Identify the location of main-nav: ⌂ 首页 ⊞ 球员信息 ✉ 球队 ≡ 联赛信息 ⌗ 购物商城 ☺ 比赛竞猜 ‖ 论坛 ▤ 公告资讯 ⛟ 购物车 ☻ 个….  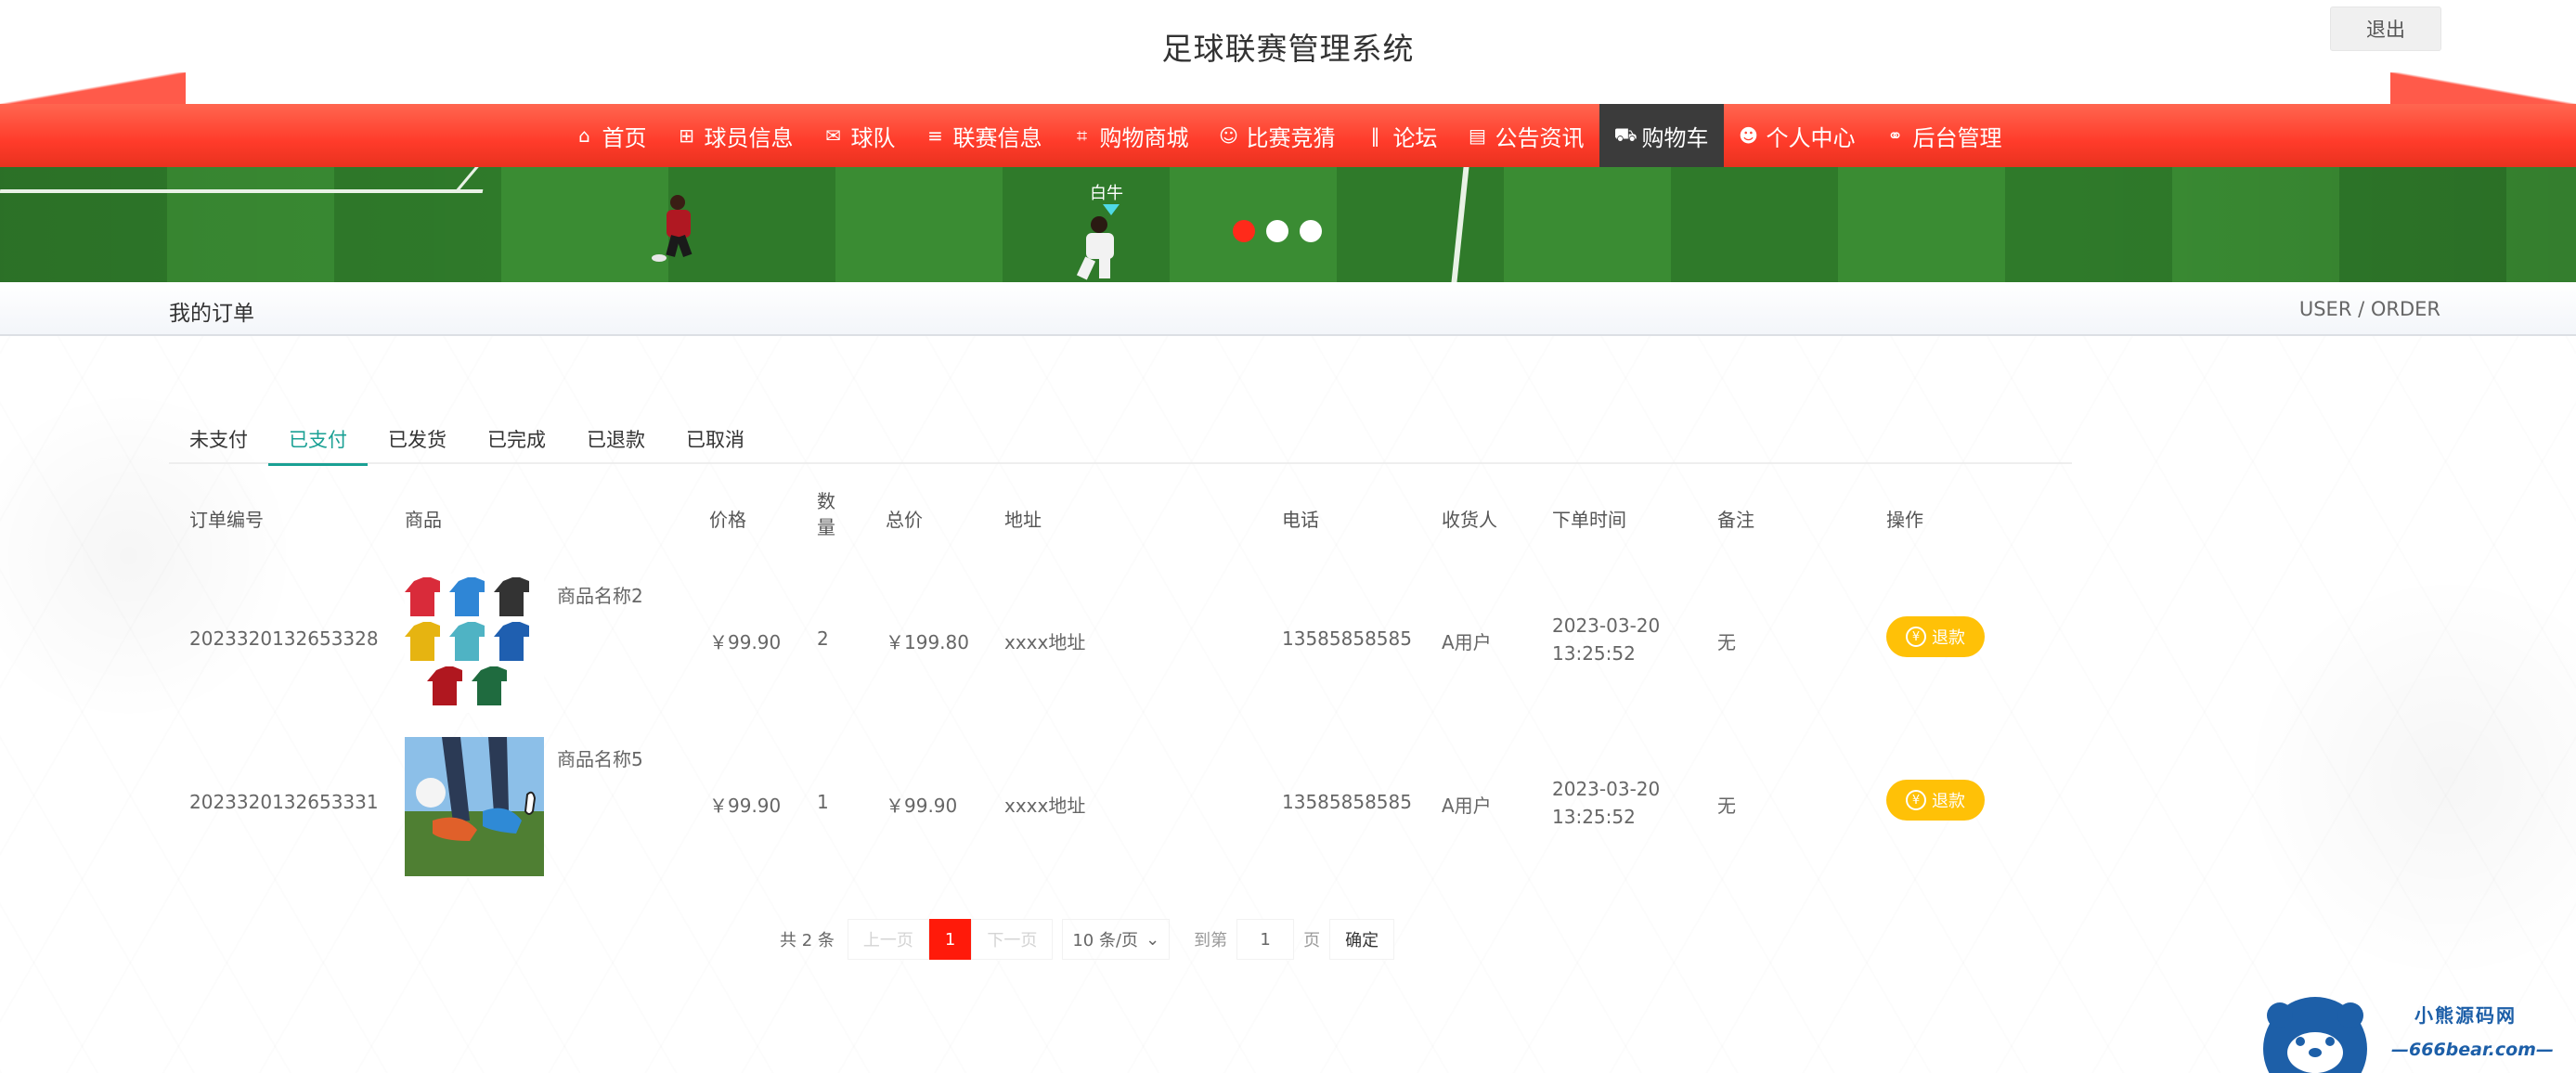
(1288, 135).